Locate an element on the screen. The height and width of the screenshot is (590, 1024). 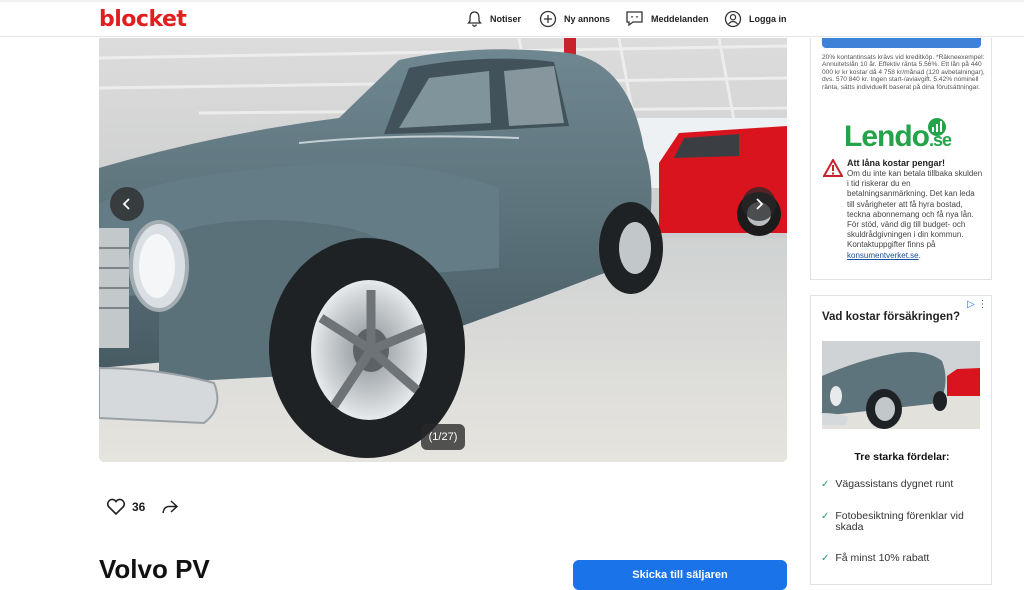
heart-icon is located at coordinates (116, 507).